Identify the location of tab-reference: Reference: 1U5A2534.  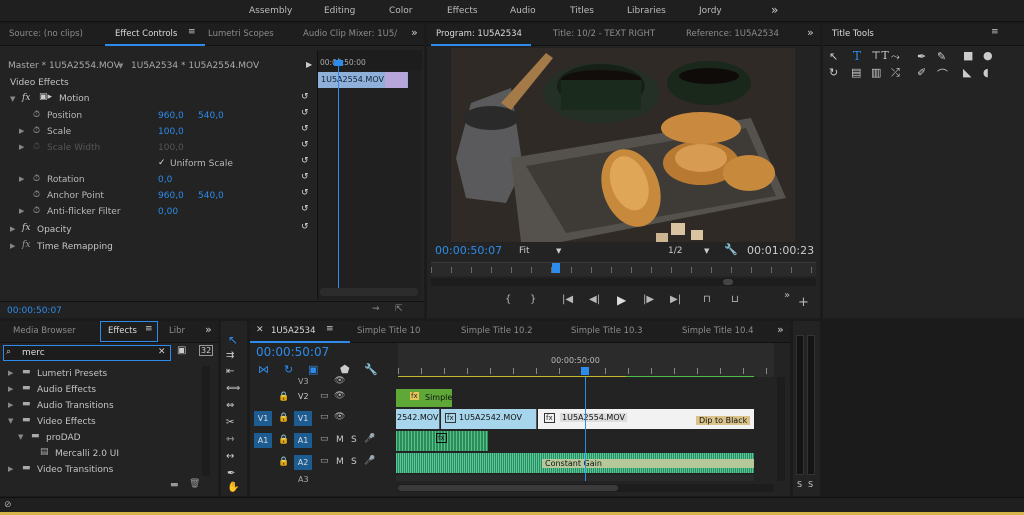
(732, 34).